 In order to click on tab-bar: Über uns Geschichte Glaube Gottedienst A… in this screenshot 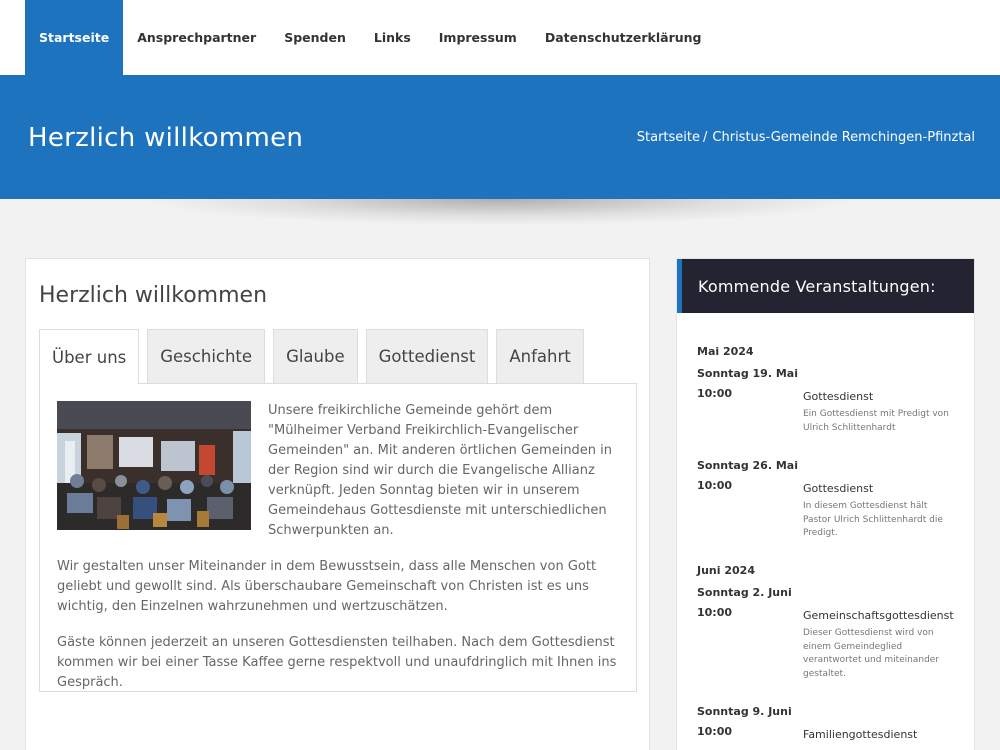, I will do `click(315, 356)`.